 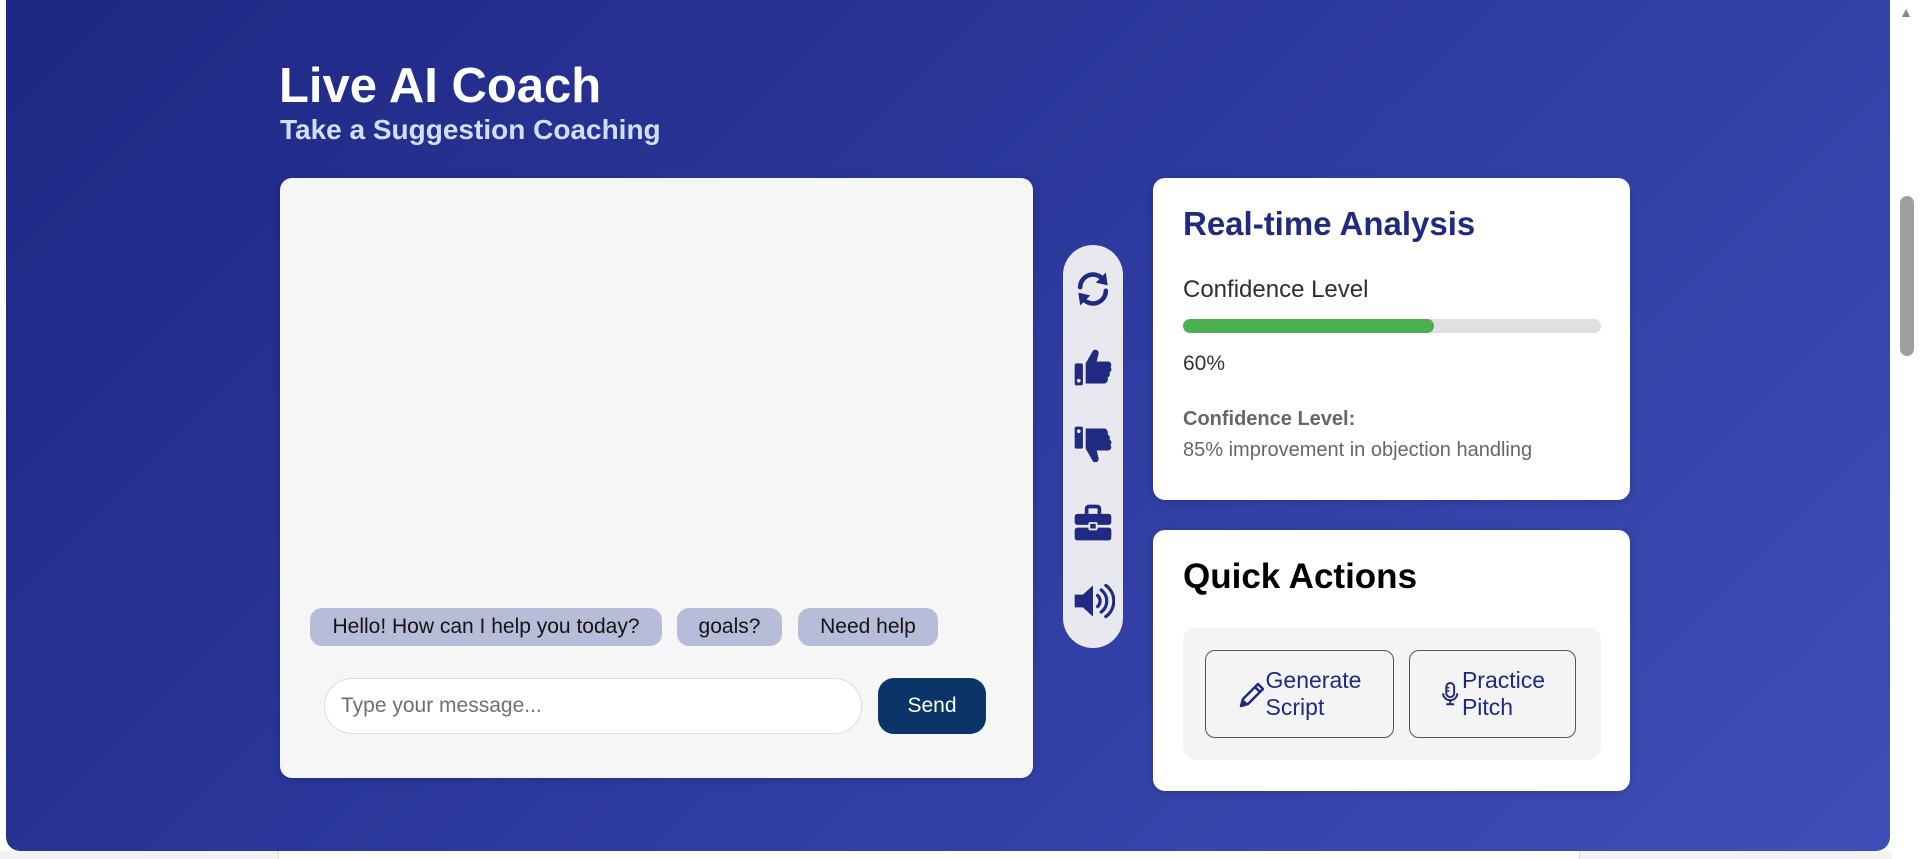 I want to click on microphone-icon, so click(x=1451, y=694).